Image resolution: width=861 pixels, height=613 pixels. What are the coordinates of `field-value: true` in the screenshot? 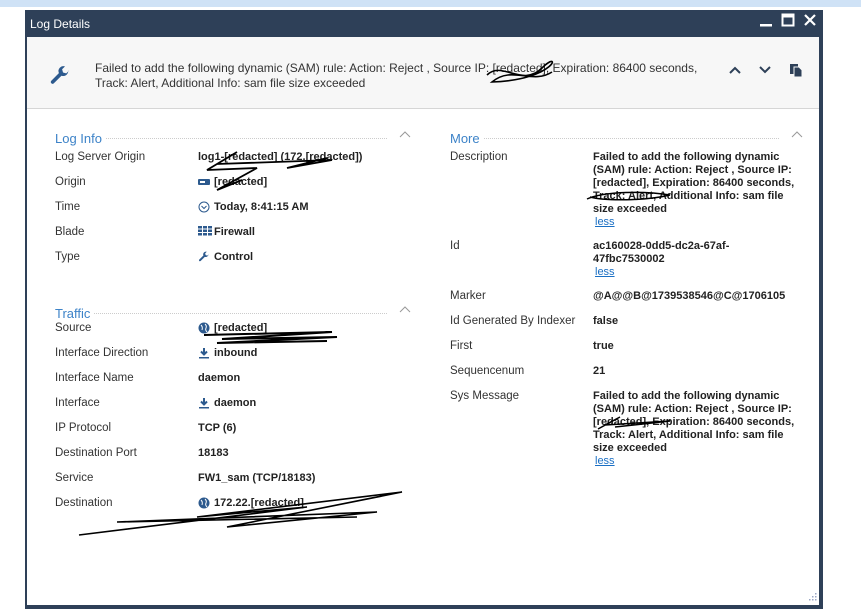 It's located at (695, 346).